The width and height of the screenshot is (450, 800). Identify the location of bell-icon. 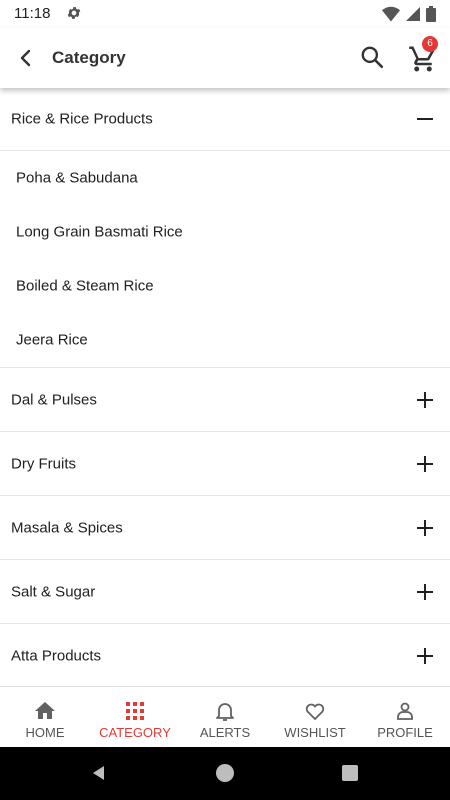
(225, 712).